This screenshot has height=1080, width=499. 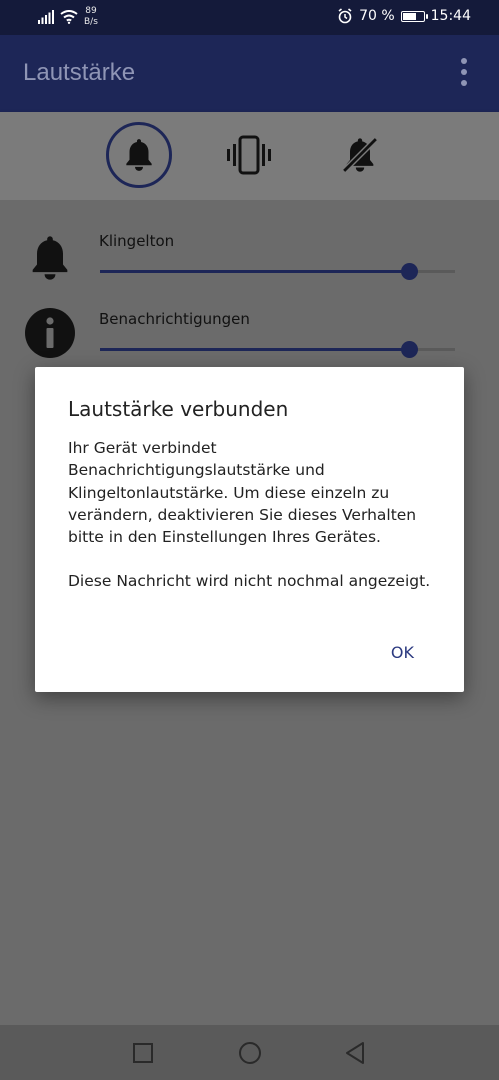 I want to click on ringtone-slider-thumb, so click(x=409, y=271).